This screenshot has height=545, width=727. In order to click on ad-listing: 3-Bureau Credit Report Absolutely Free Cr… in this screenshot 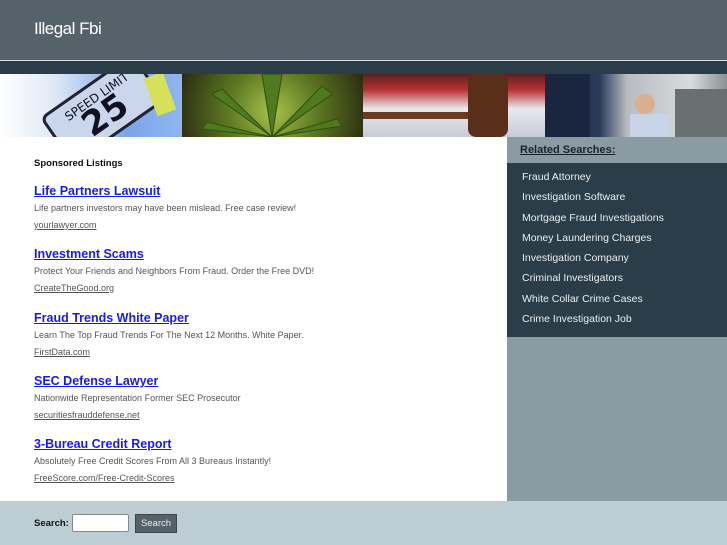, I will do `click(152, 461)`.